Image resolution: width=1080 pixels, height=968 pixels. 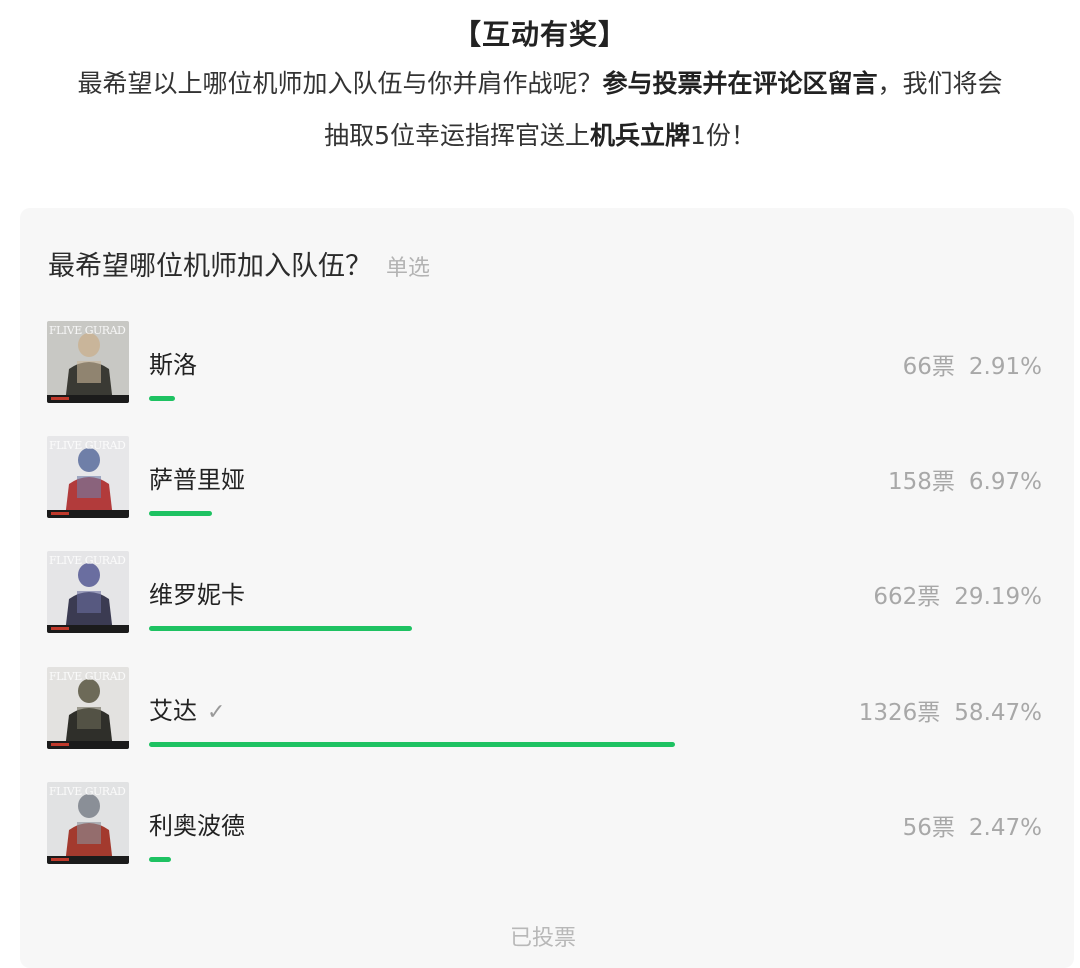 I want to click on vote-percent: 6.97%, so click(x=1005, y=482).